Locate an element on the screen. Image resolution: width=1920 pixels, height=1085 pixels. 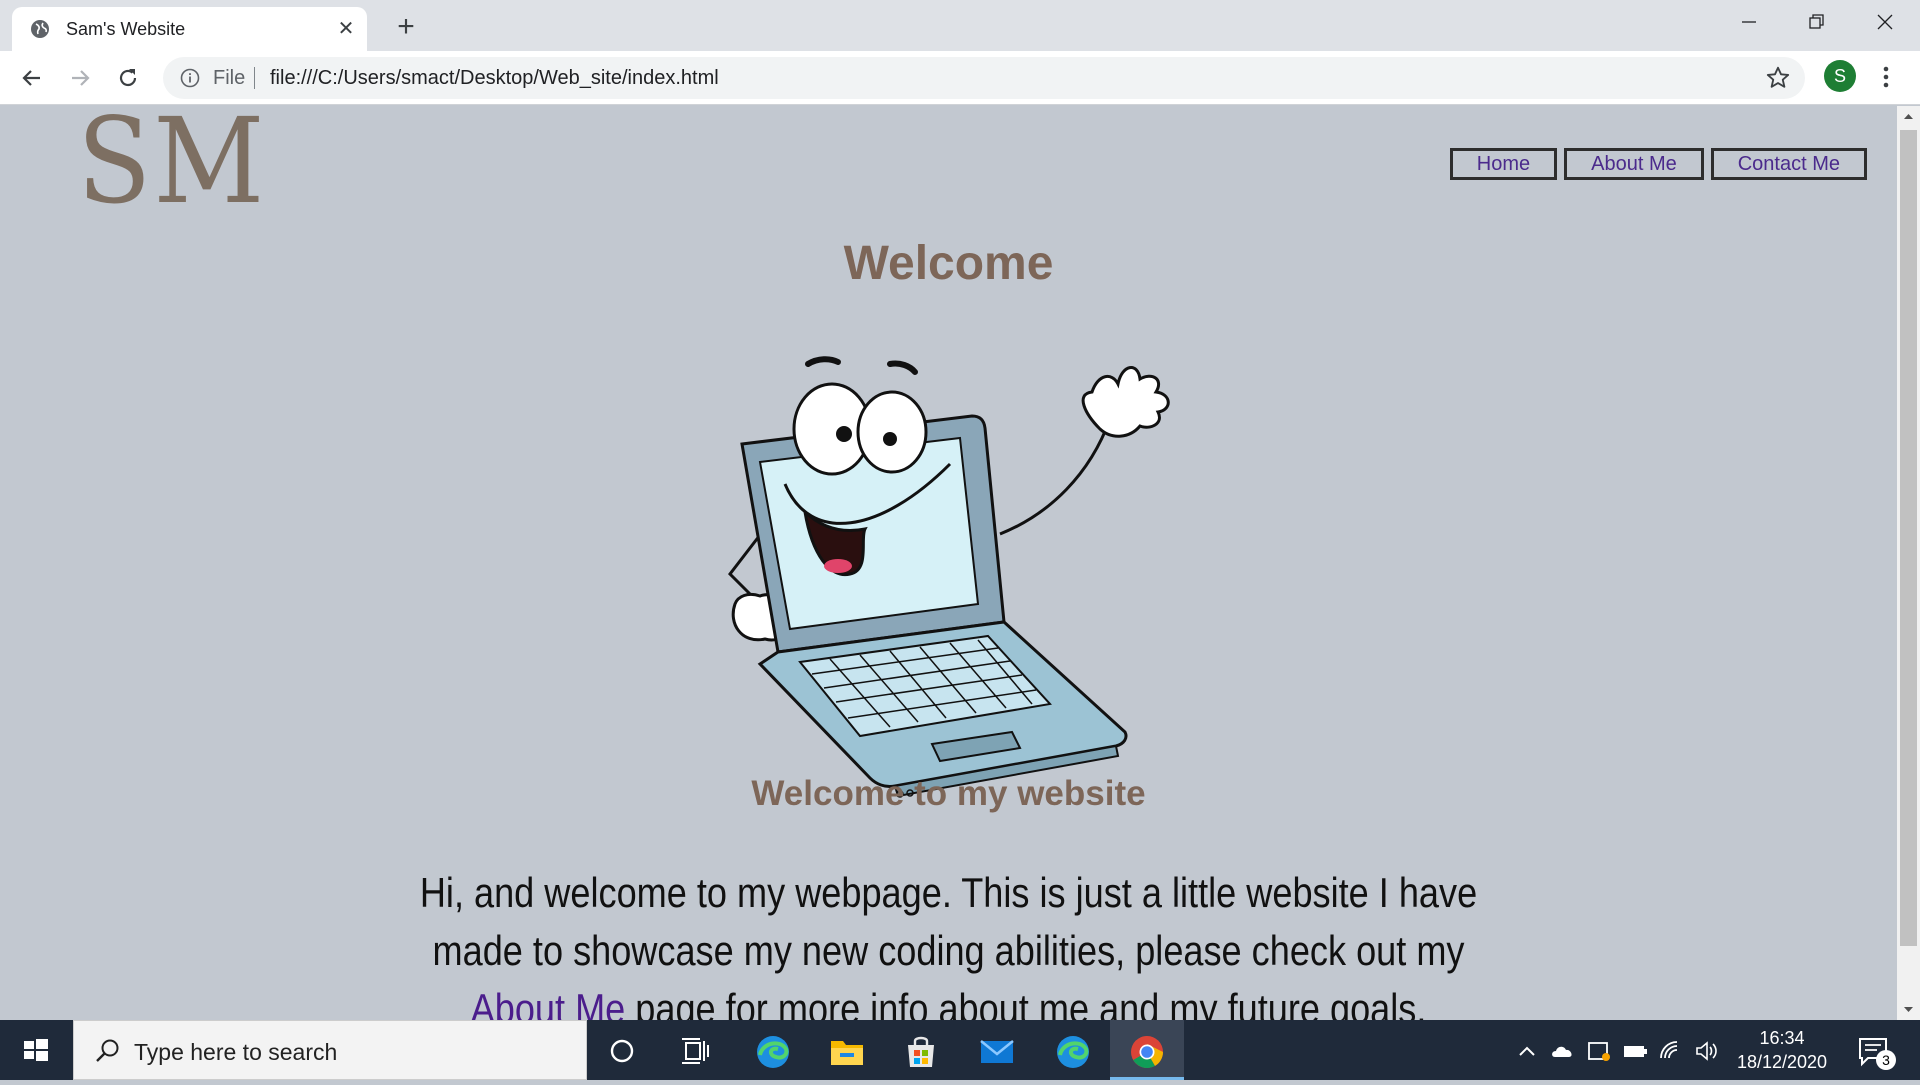
task-view-button is located at coordinates (697, 1050).